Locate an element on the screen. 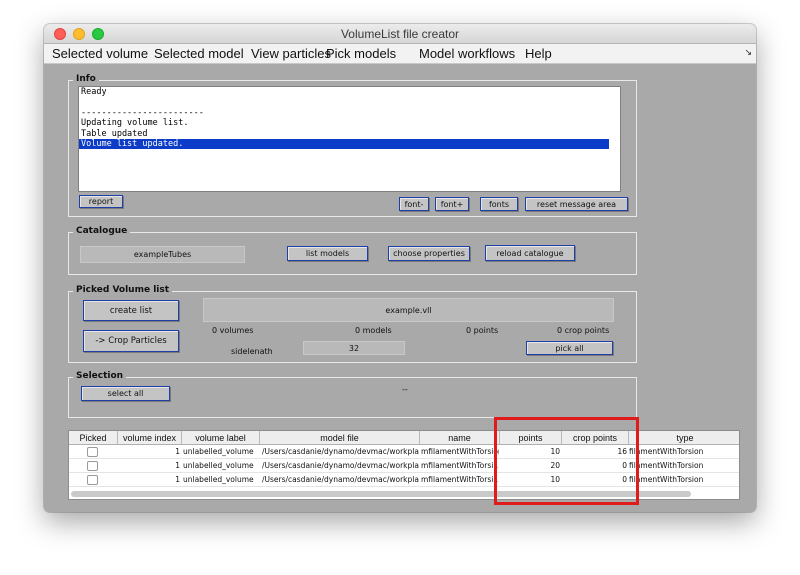 This screenshot has height=575, width=800. list-models-button: list models is located at coordinates (327, 253).